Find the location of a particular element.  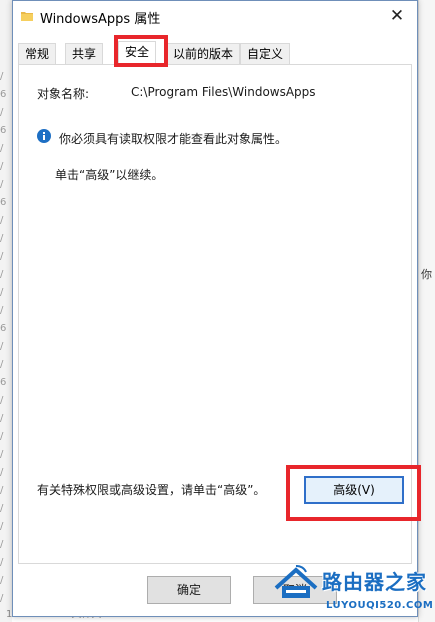

special-permissions-text: 有关特殊权限或高级设置，请单击“高级”。 is located at coordinates (151, 490).